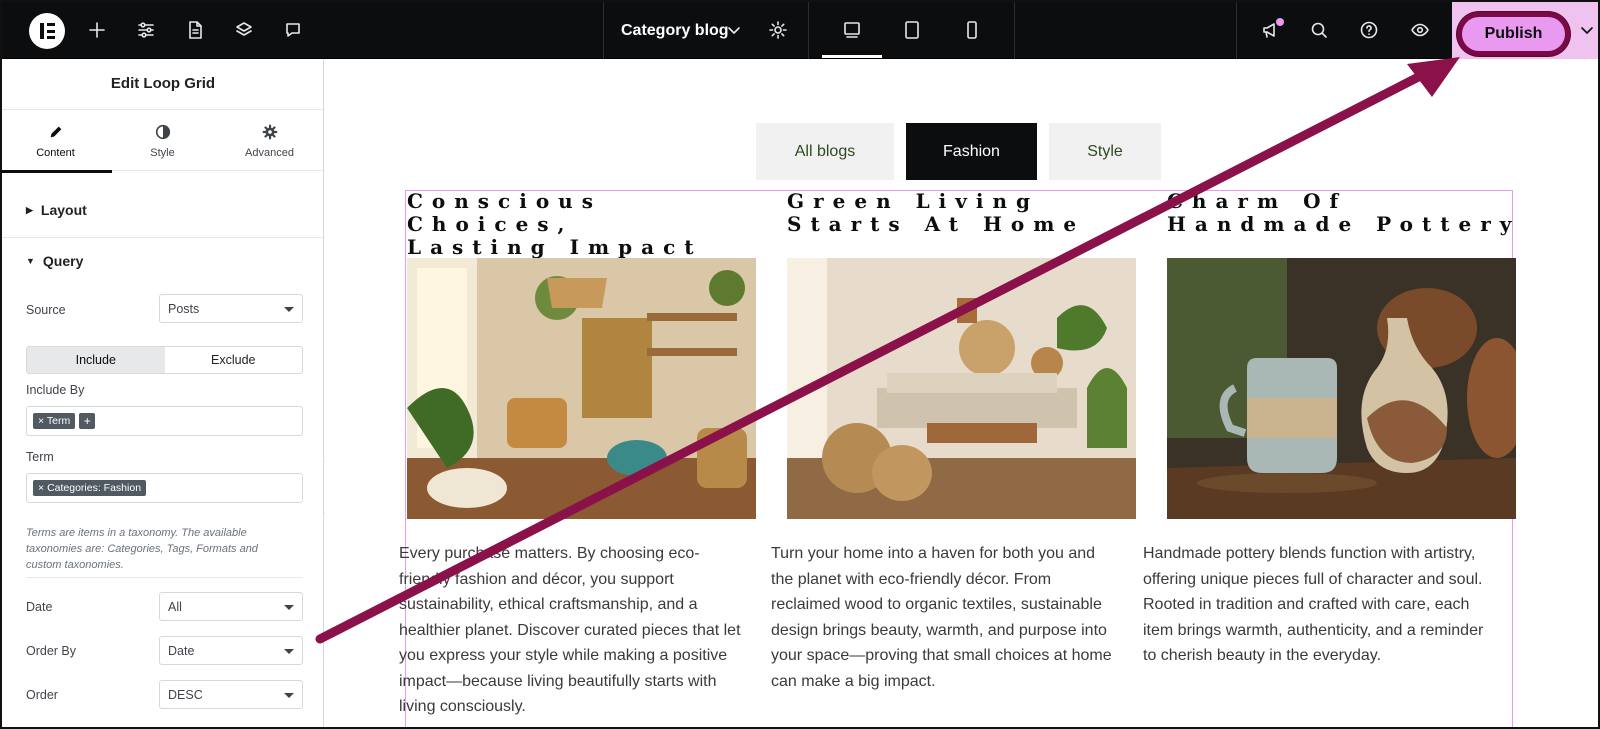 The height and width of the screenshot is (729, 1600). Describe the element at coordinates (175, 607) in the screenshot. I see `date-value: All` at that location.